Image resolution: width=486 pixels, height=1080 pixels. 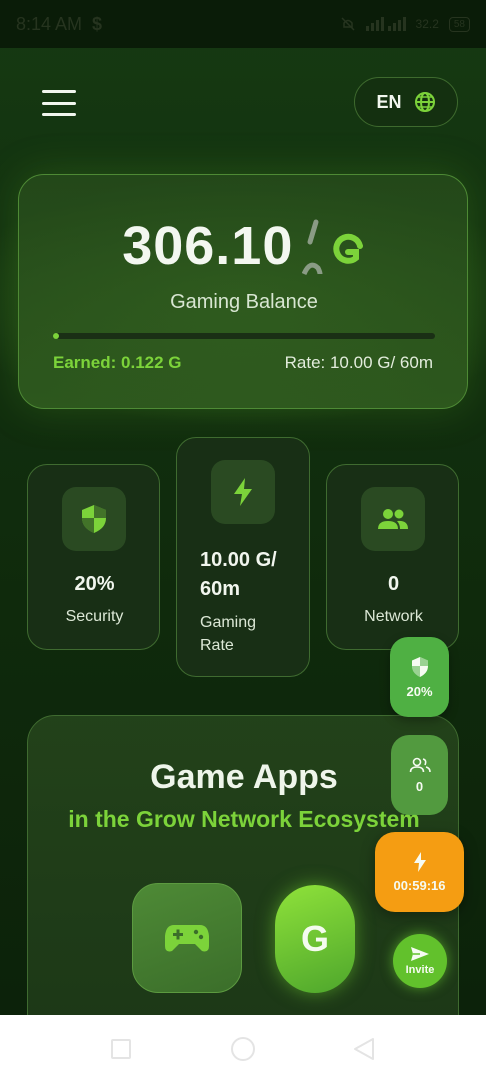 What do you see at coordinates (208, 246) in the screenshot?
I see `balance-value: 306.10` at bounding box center [208, 246].